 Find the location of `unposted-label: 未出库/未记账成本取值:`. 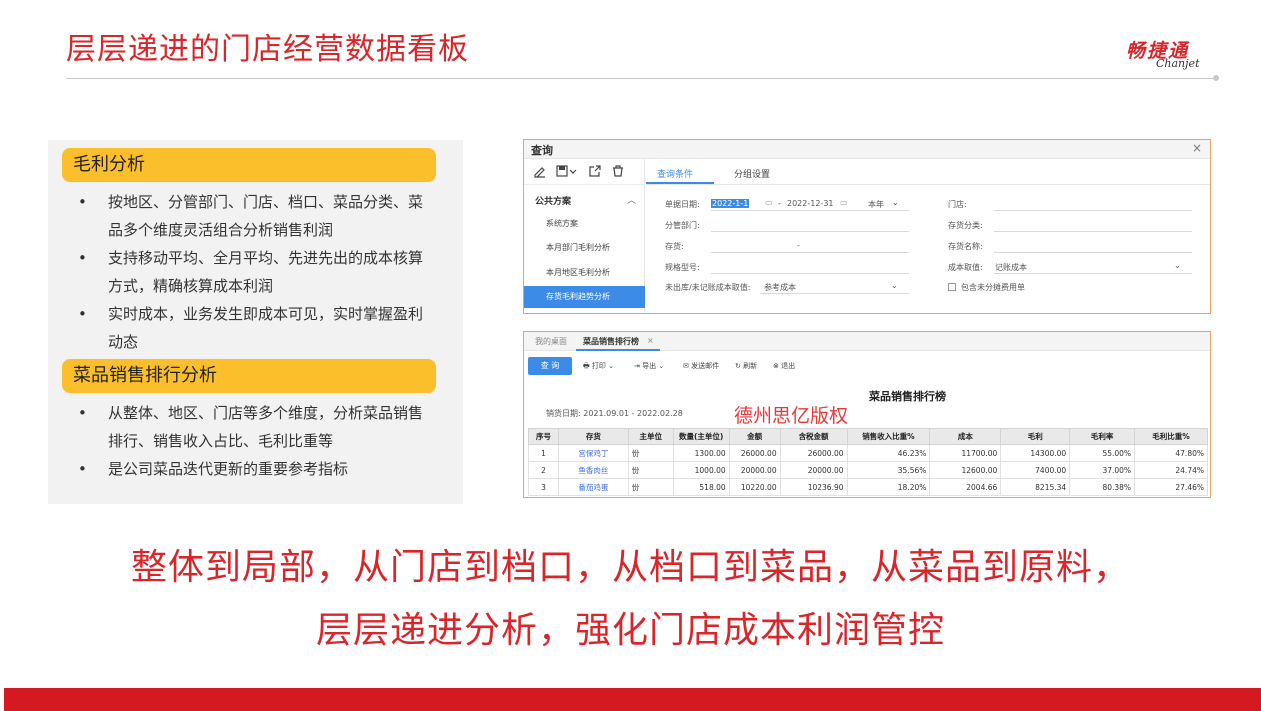

unposted-label: 未出库/未记账成本取值: is located at coordinates (708, 287).